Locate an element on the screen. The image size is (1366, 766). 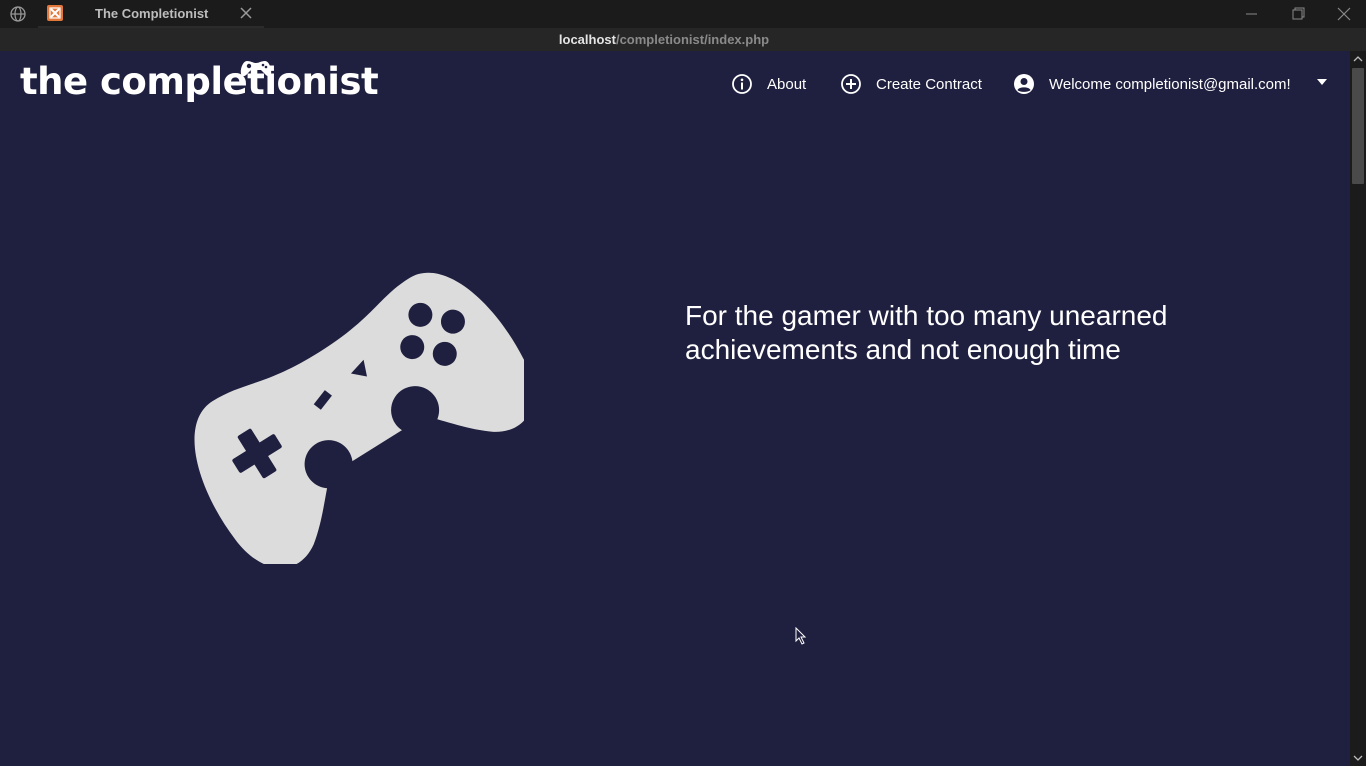
plus-circle-icon is located at coordinates (851, 84).